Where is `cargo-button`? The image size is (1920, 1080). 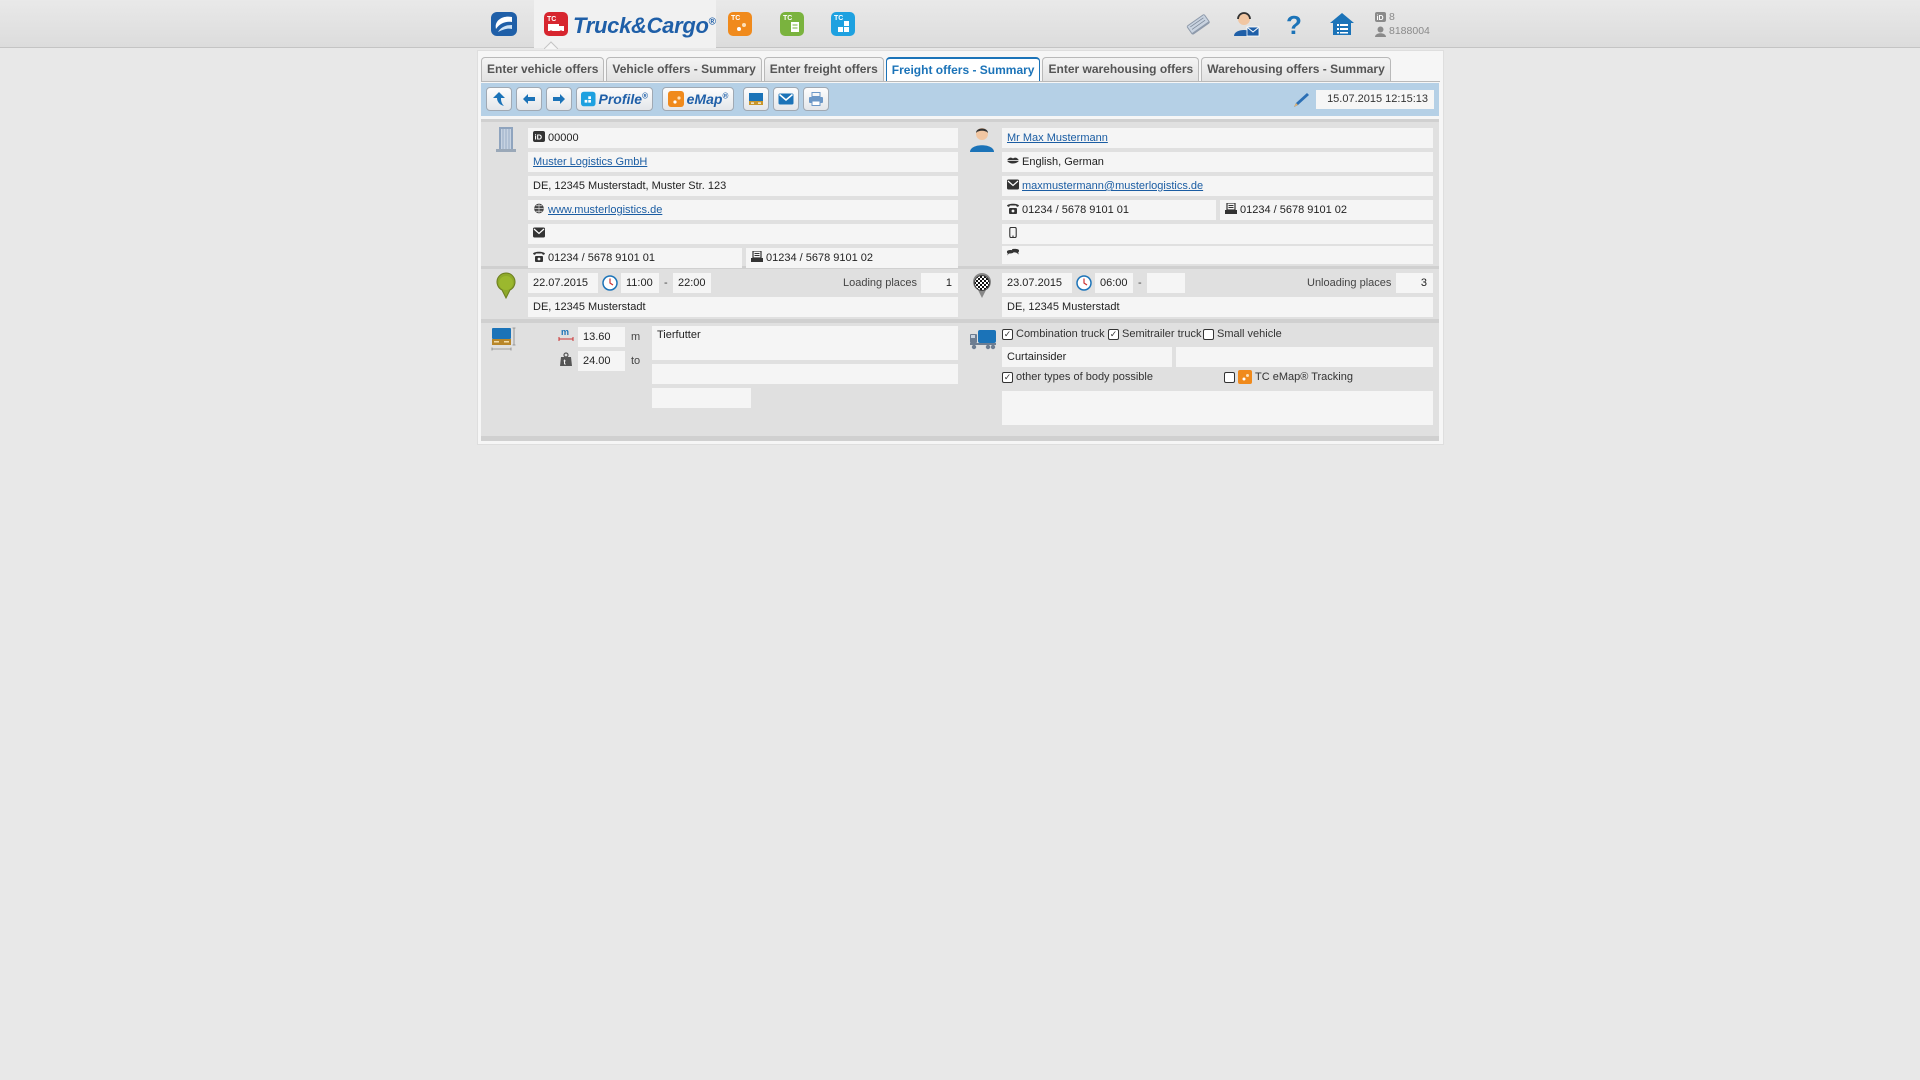 cargo-button is located at coordinates (756, 99).